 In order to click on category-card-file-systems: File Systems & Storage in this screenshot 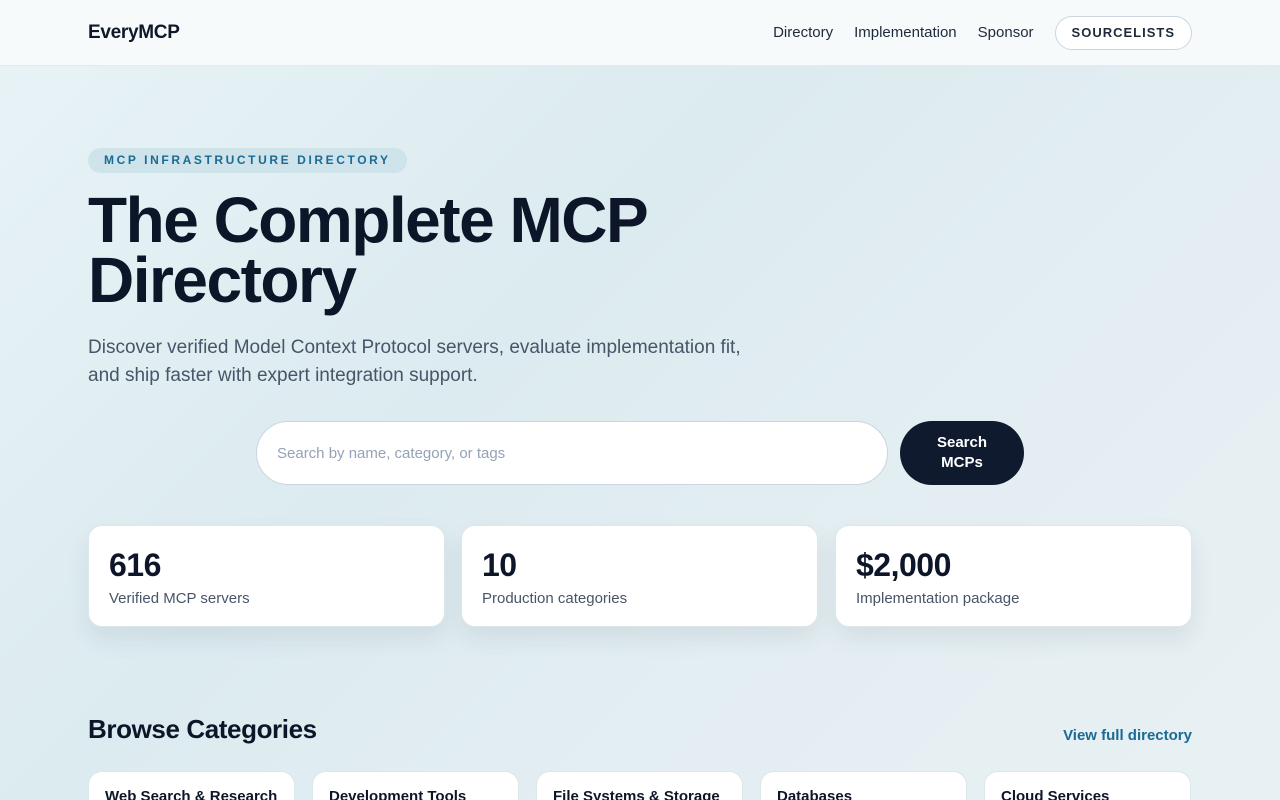, I will do `click(639, 785)`.